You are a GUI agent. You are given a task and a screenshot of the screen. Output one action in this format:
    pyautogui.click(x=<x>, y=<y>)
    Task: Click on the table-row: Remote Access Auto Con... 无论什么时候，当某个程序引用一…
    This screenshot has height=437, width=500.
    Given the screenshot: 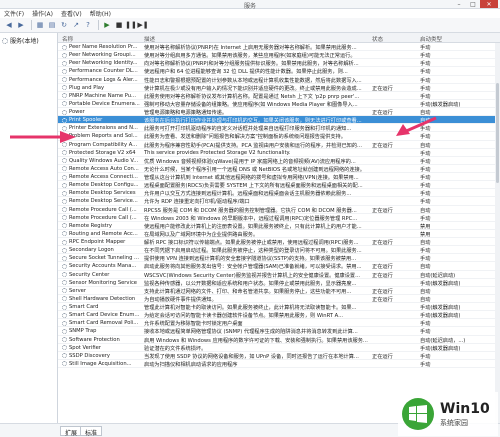 What is the action you would take?
    pyautogui.click(x=279, y=169)
    